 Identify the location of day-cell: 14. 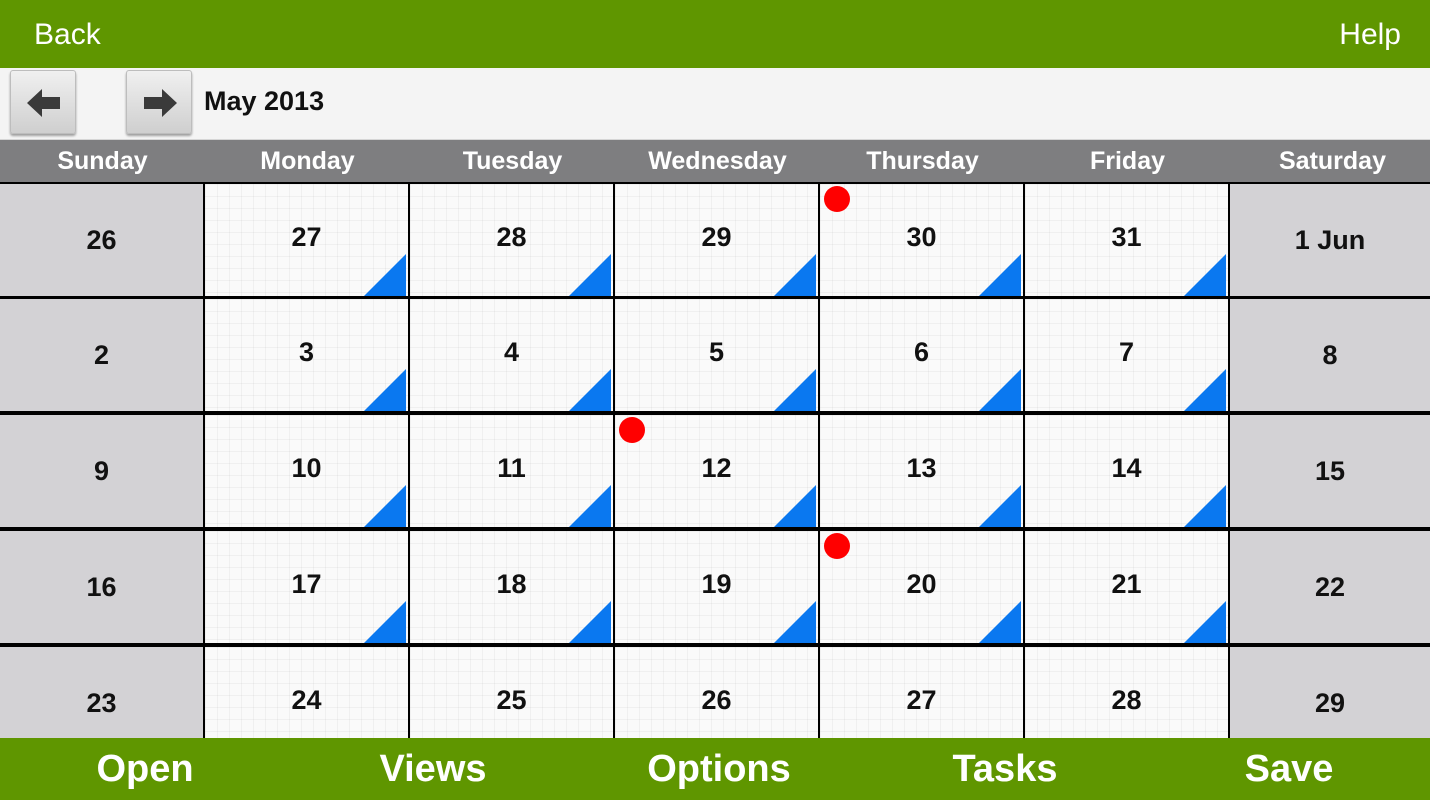
(1126, 471).